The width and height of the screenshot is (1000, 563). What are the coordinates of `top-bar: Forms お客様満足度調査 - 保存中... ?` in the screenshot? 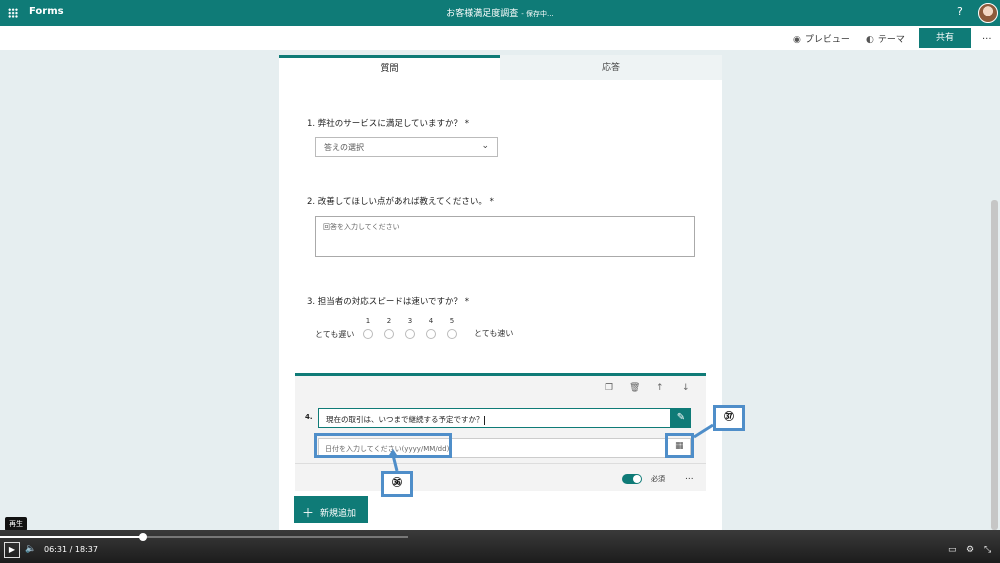 It's located at (500, 13).